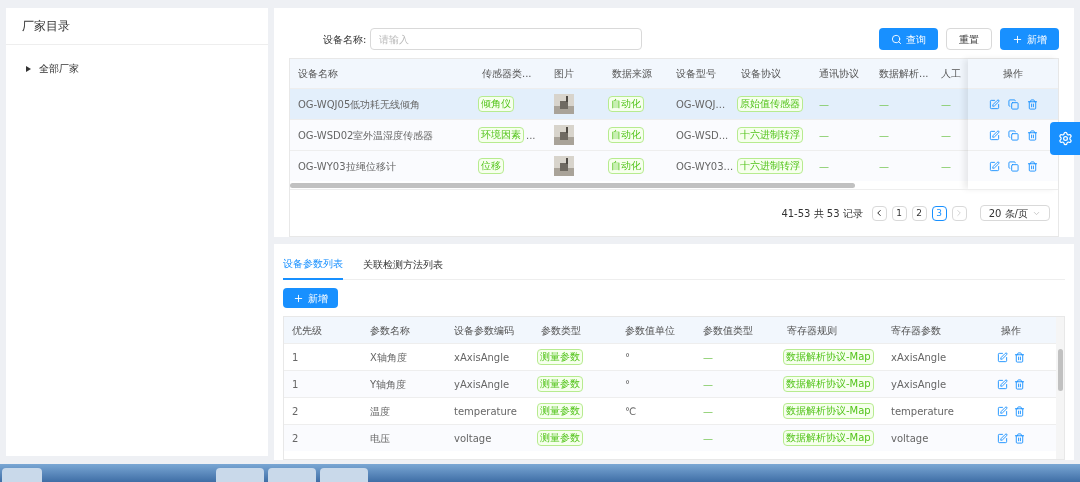 This screenshot has height=482, width=1080. What do you see at coordinates (506, 39) in the screenshot?
I see `search-field: 请输入` at bounding box center [506, 39].